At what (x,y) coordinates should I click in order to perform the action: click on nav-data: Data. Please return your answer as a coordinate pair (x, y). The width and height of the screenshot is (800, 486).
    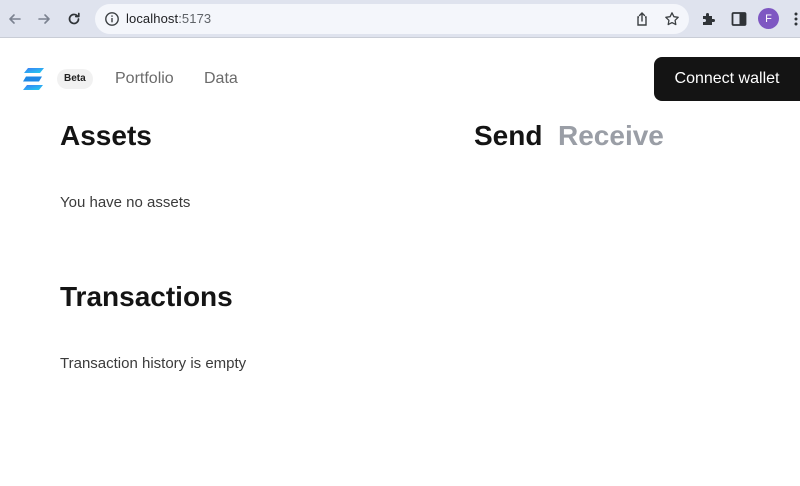
    Looking at the image, I should click on (221, 79).